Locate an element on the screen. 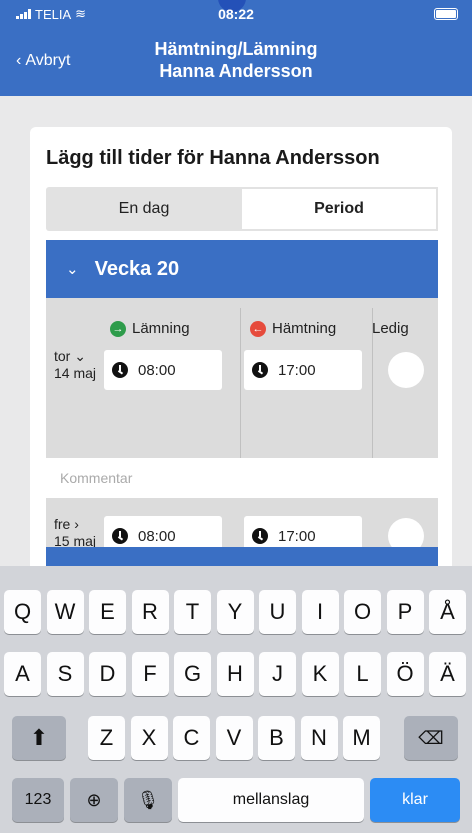 The image size is (472, 833). microphone-icon: 🎙 is located at coordinates (148, 799).